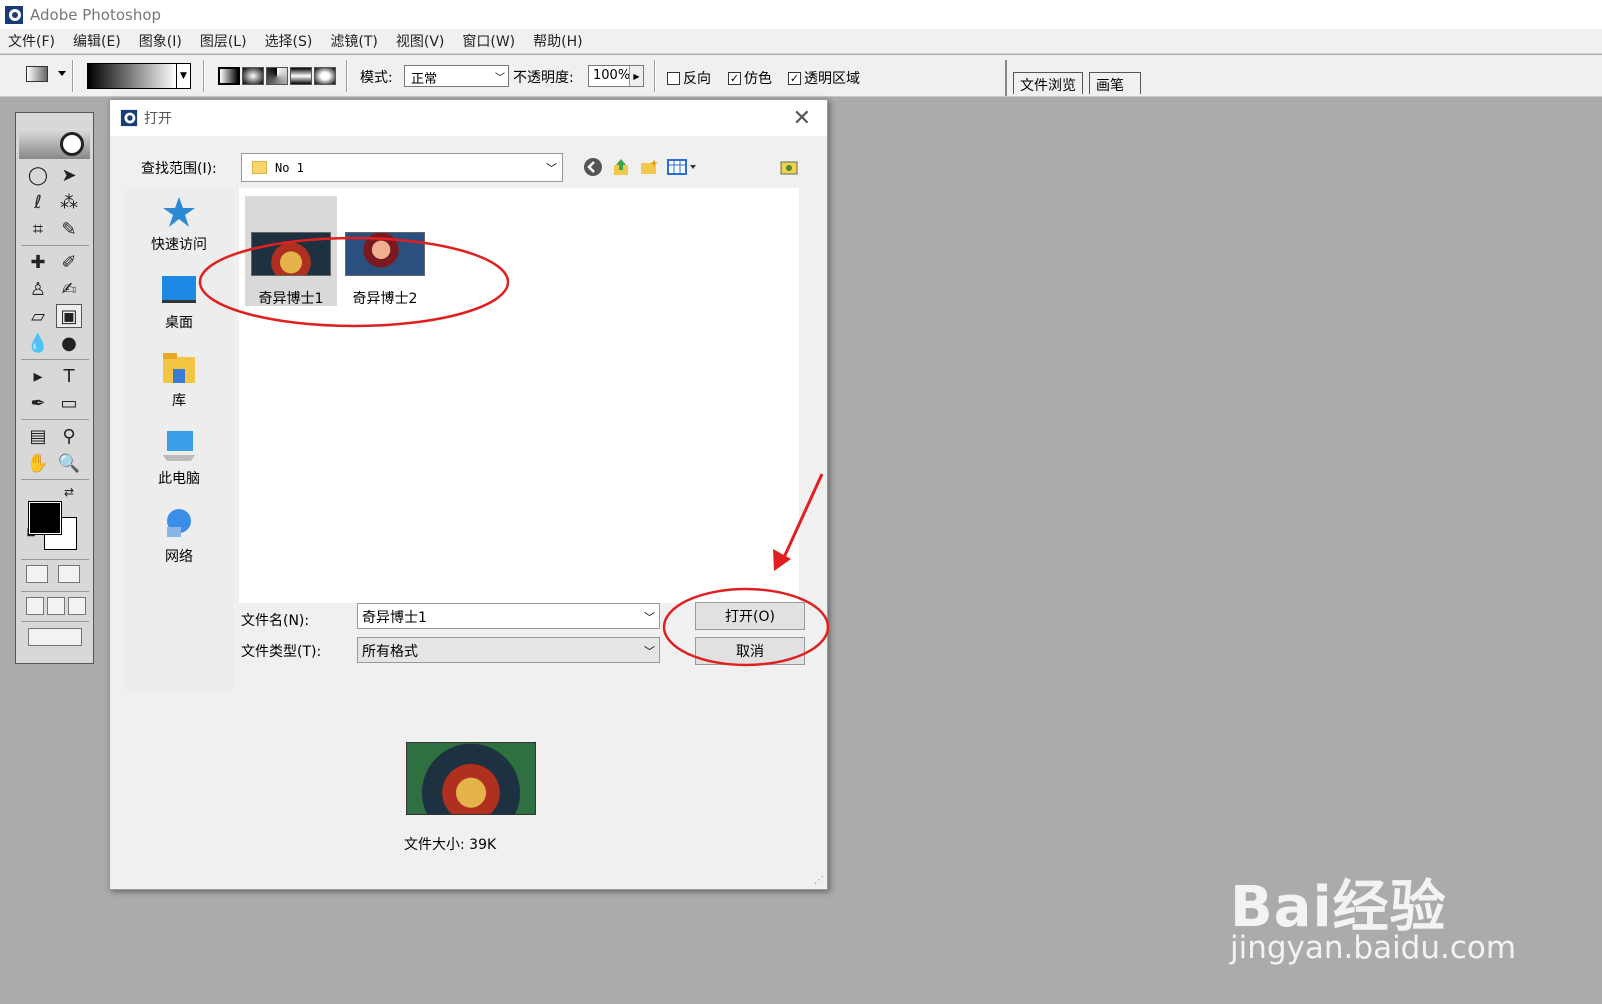  What do you see at coordinates (689, 78) in the screenshot?
I see `reverse-checkbox: 反向` at bounding box center [689, 78].